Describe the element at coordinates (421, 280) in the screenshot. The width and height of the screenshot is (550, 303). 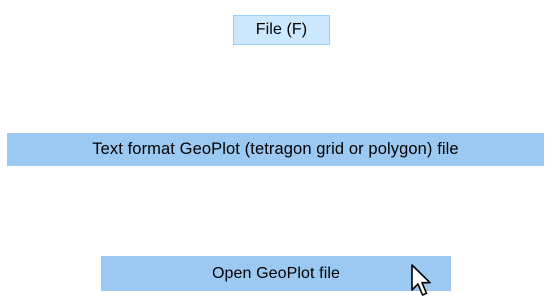
I see `mouse-pointer-icon` at that location.